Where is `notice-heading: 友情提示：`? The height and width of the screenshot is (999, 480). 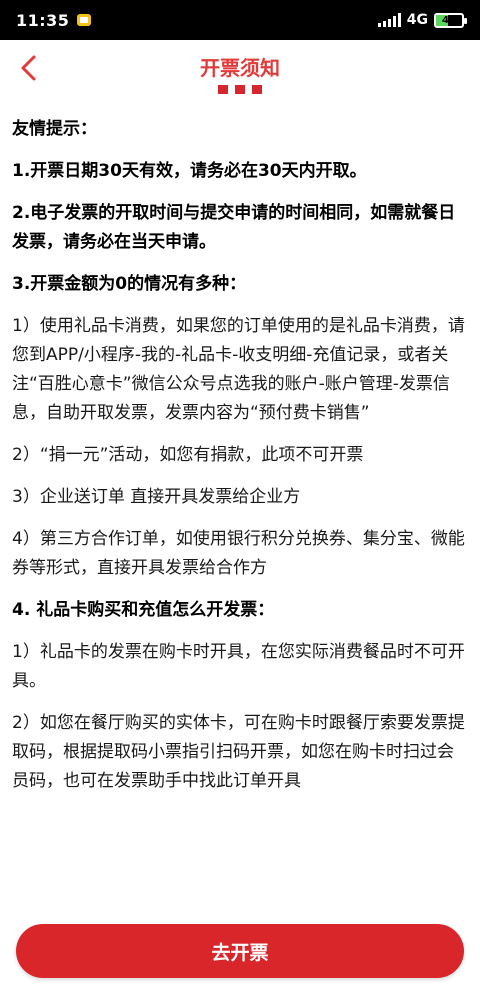
notice-heading: 友情提示： is located at coordinates (54, 129).